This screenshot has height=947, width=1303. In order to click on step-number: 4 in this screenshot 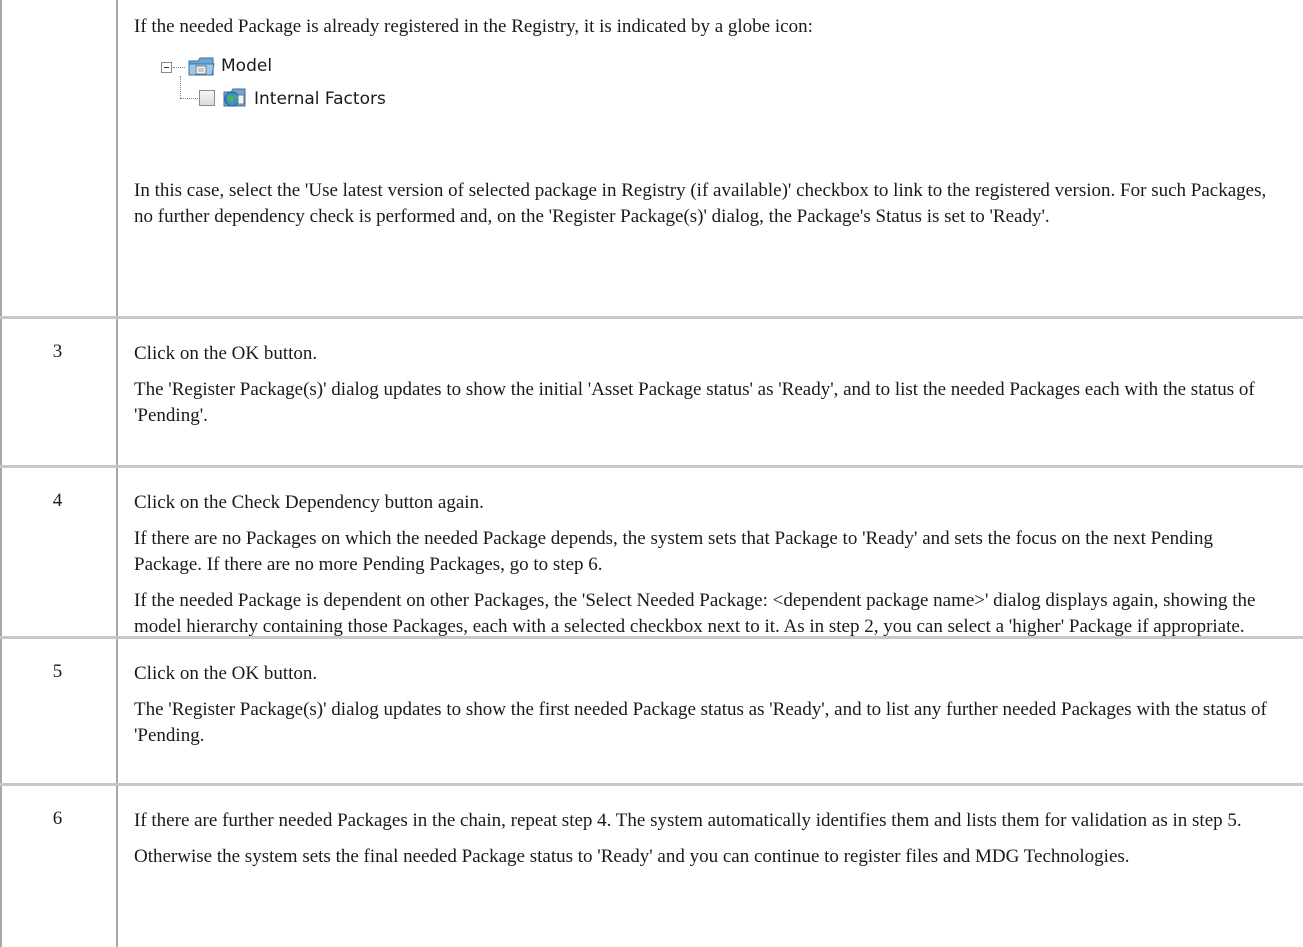, I will do `click(57, 500)`.